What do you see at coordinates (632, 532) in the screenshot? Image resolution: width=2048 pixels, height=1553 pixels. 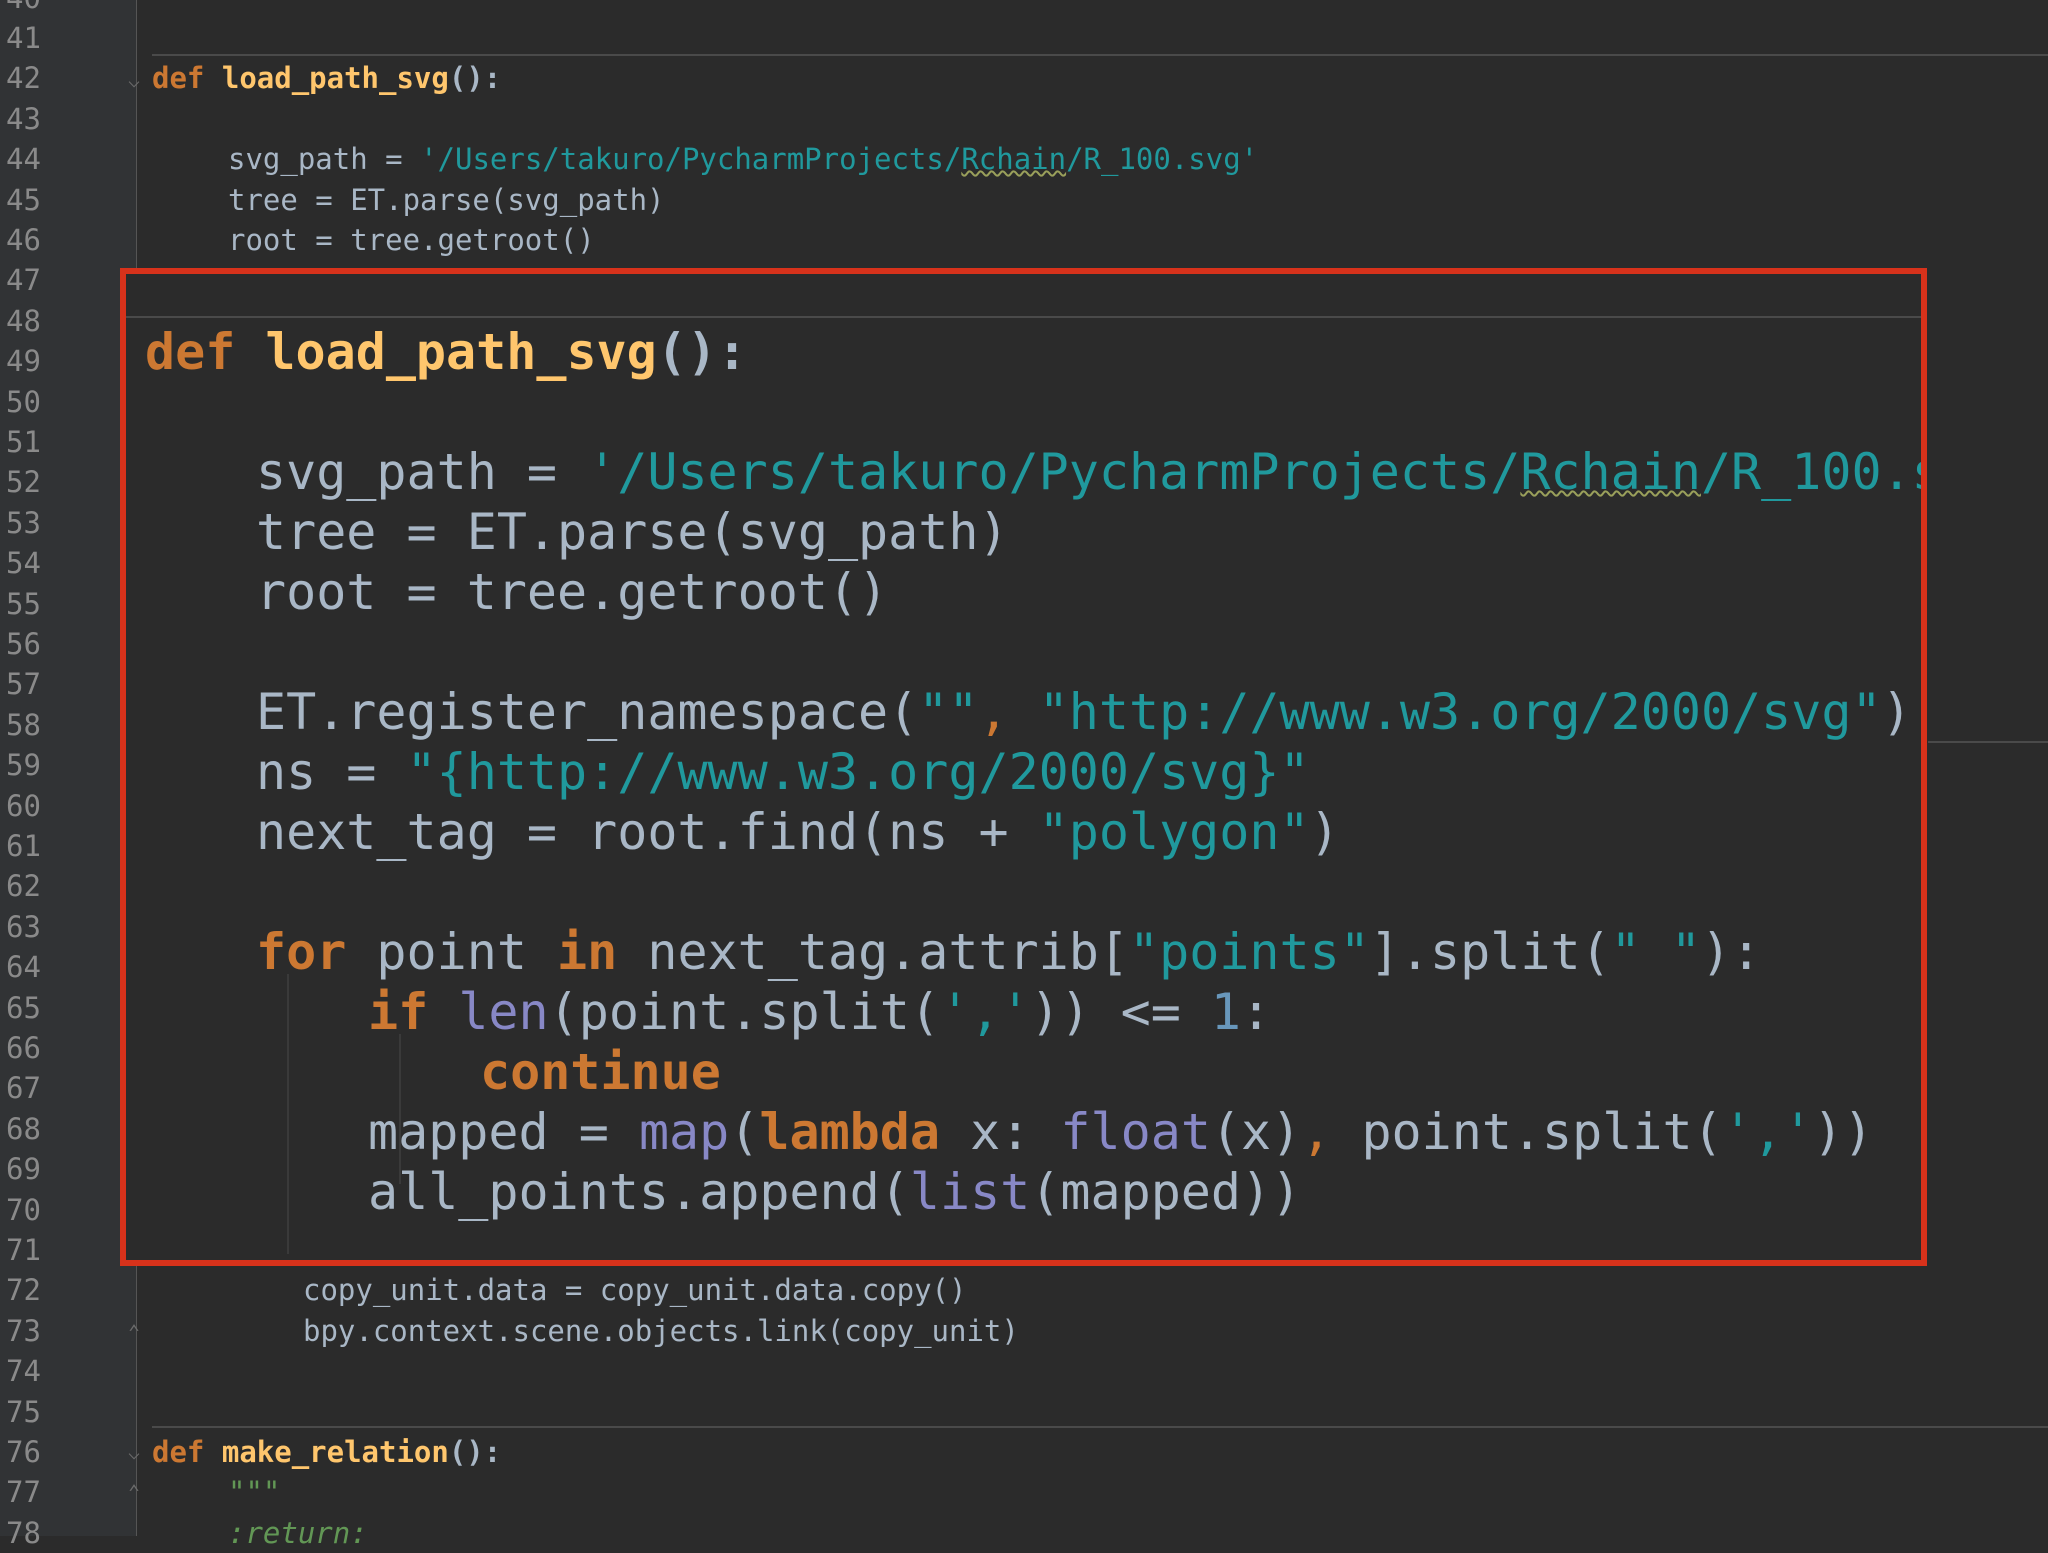 I see `zoomed-tree-line: tree = ET.parse(svg_path)` at bounding box center [632, 532].